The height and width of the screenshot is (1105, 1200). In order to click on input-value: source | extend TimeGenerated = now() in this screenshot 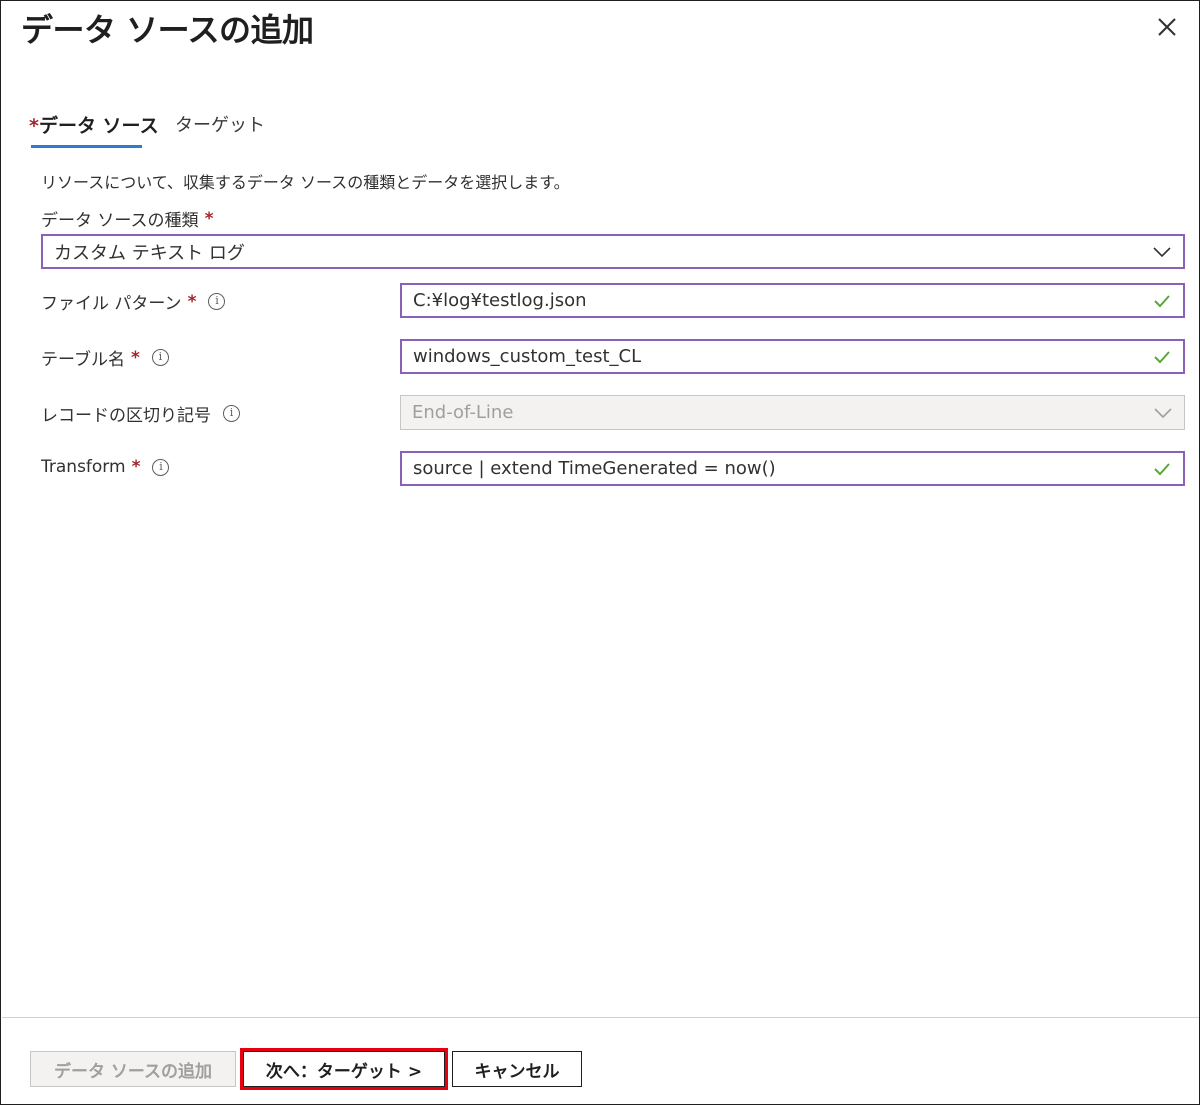, I will do `click(594, 468)`.